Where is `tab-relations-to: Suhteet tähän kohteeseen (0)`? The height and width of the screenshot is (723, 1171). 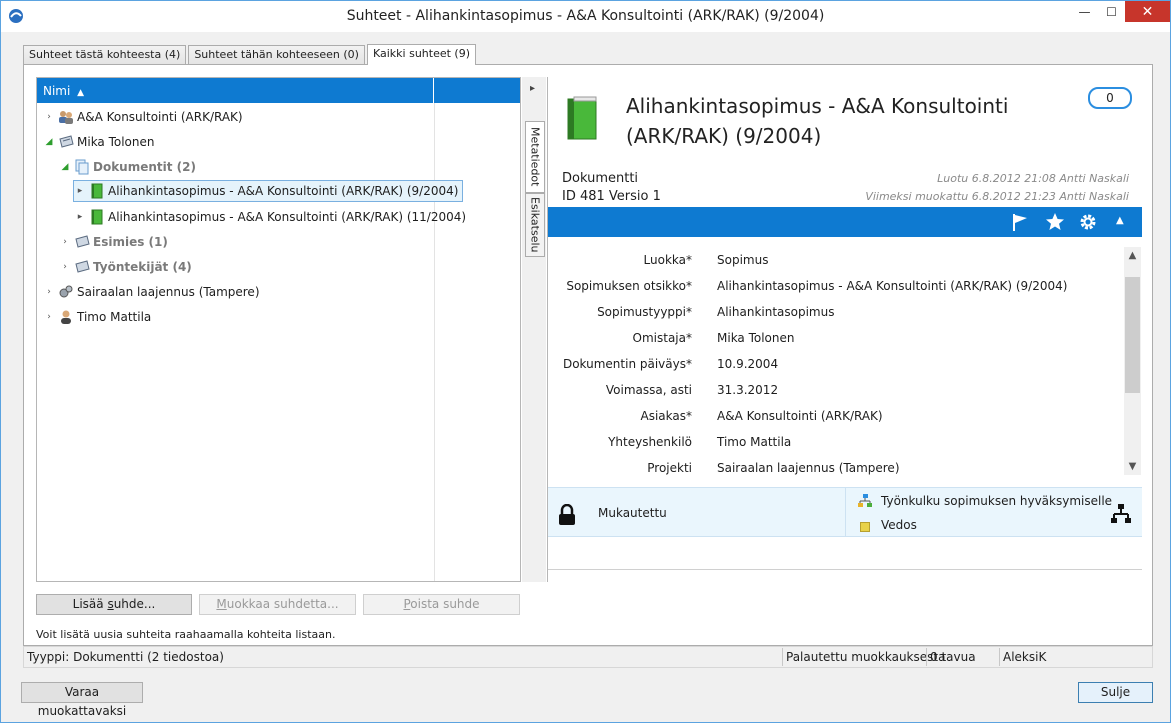 tab-relations-to: Suhteet tähän kohteeseen (0) is located at coordinates (276, 55).